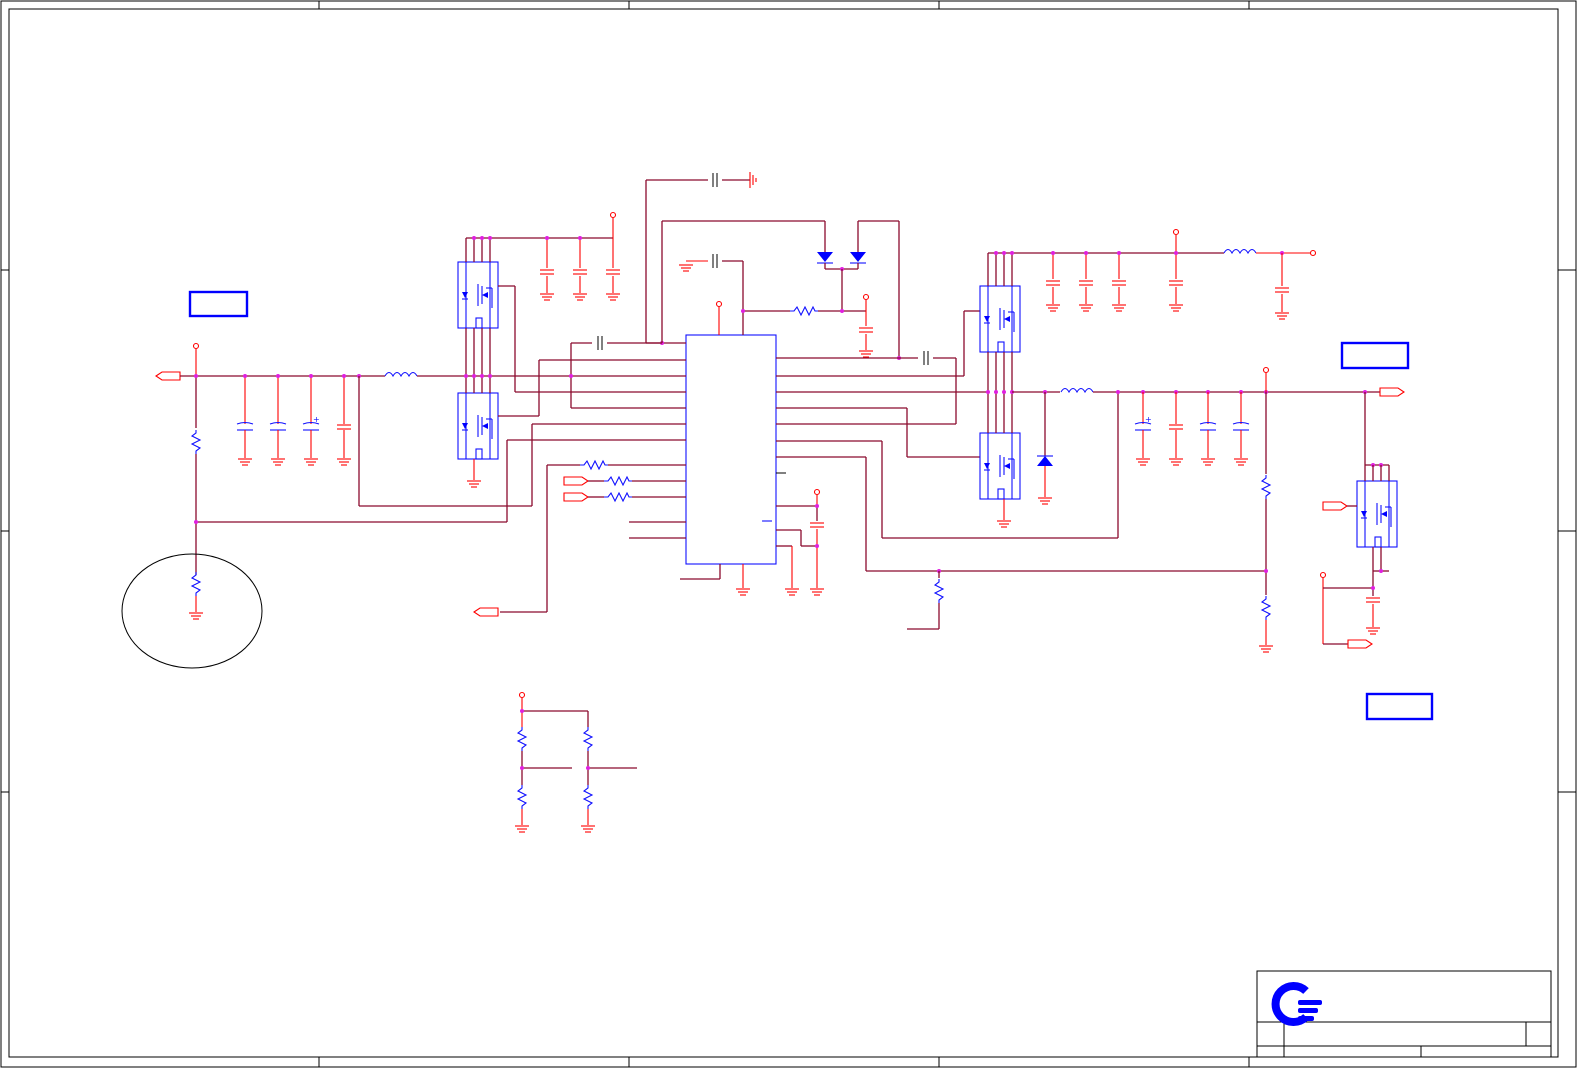 Image resolution: width=1577 pixels, height=1068 pixels. Describe the element at coordinates (1192, 378) in the screenshot. I see `right-mosfet-pair` at that location.